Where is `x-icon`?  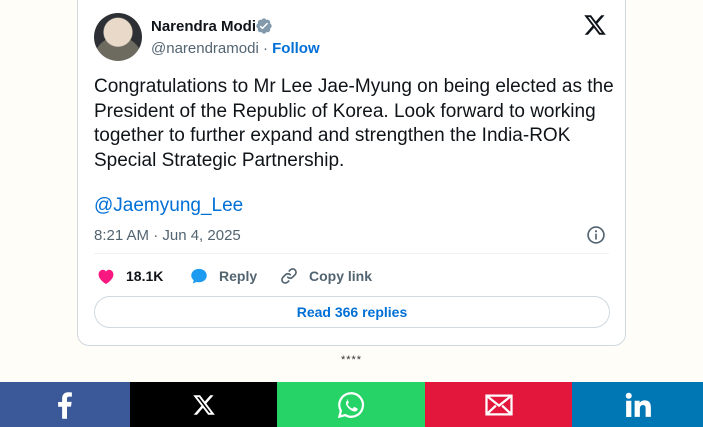
x-icon is located at coordinates (203, 404).